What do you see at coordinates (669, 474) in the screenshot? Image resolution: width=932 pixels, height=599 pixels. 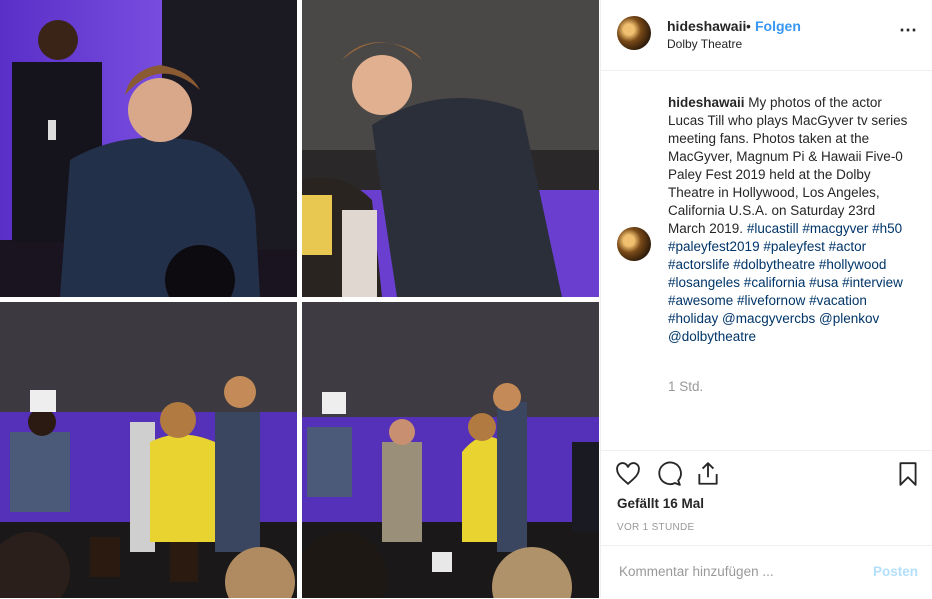 I see `comment-icon` at bounding box center [669, 474].